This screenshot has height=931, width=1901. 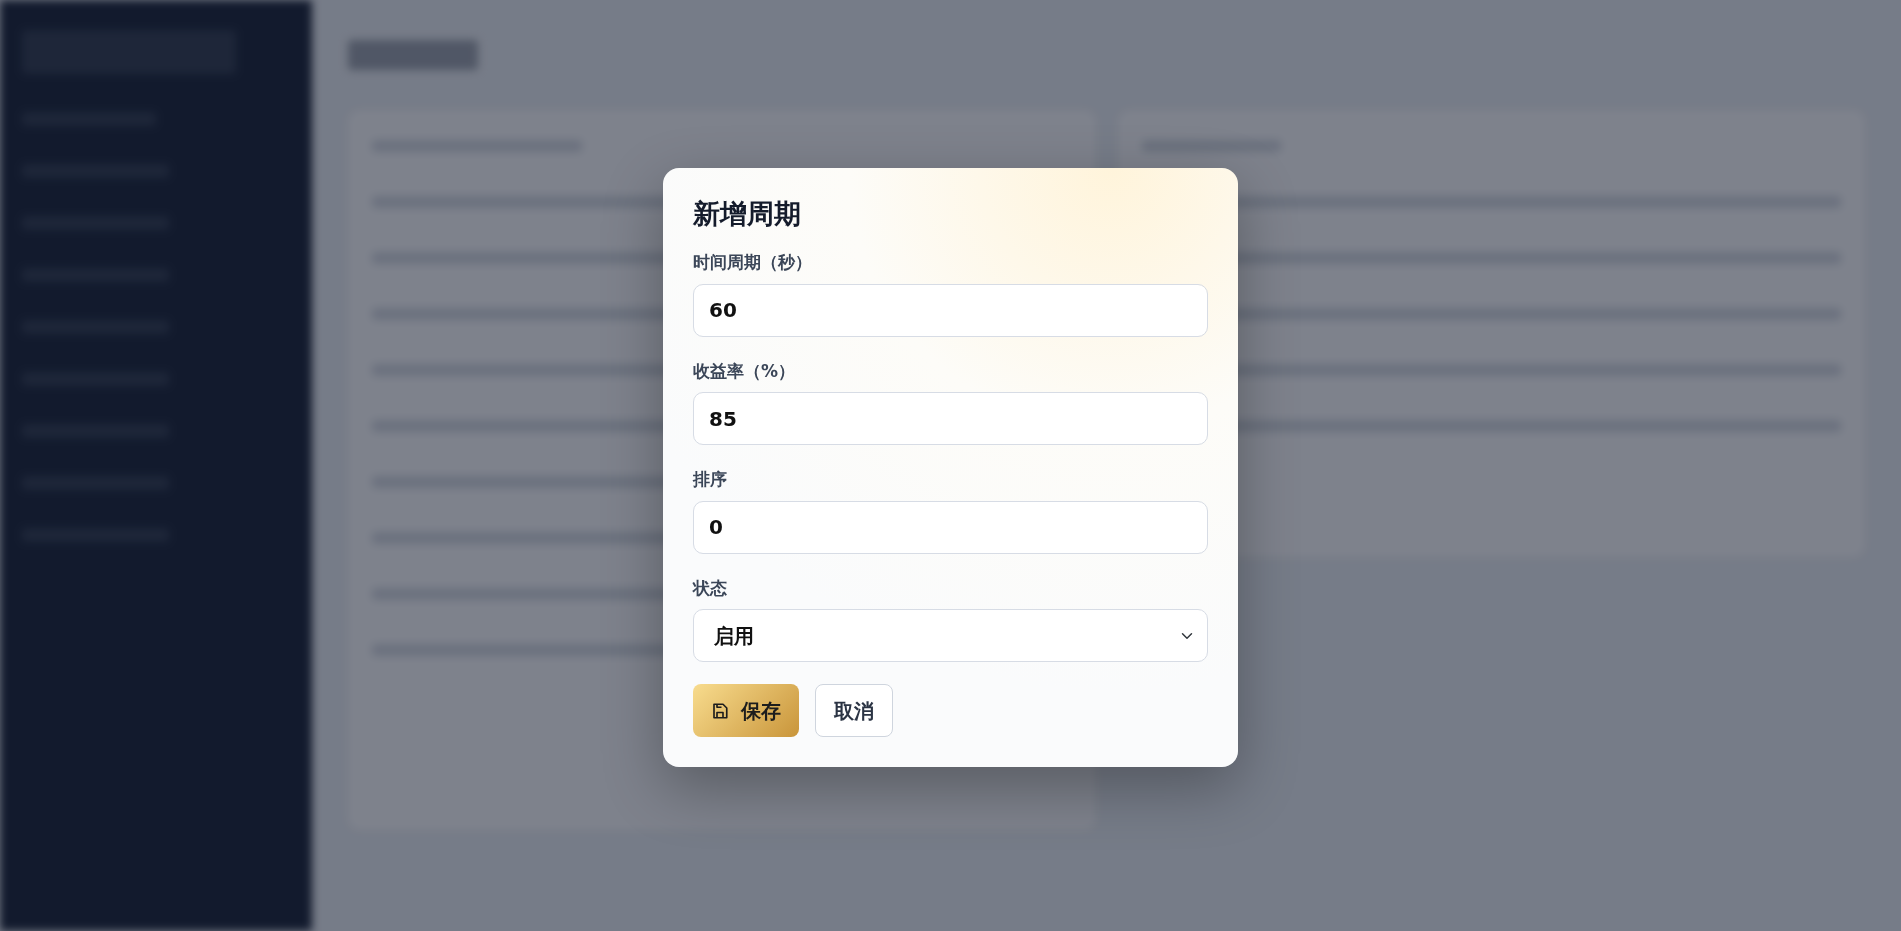 I want to click on field-label: 时间周期（秒）, so click(x=753, y=263).